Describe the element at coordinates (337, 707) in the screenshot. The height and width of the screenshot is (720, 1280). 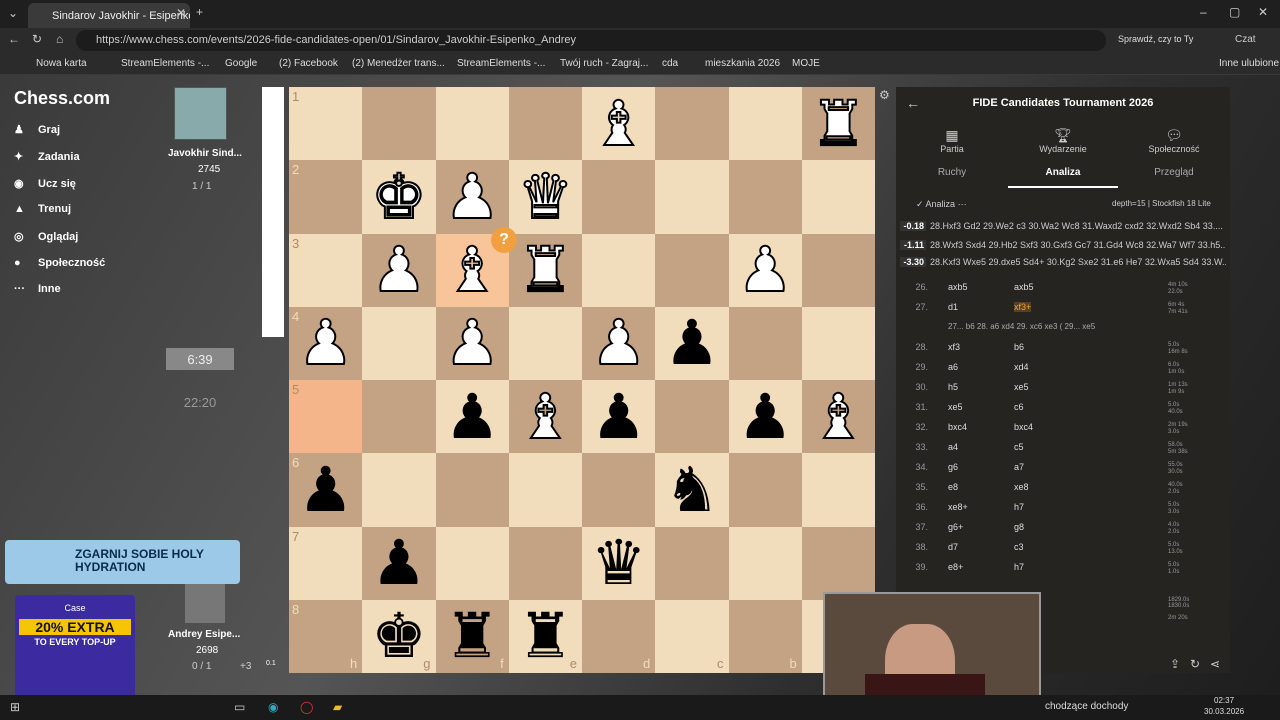
I see `folder-icon: ▰` at that location.